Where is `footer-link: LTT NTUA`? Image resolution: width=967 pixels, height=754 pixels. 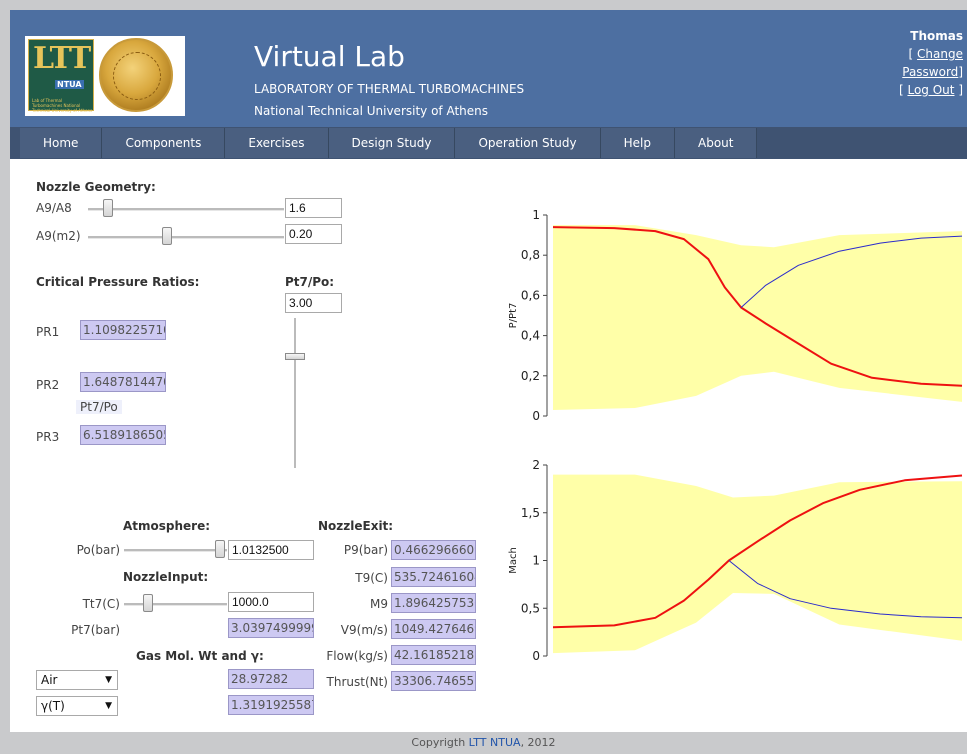
footer-link: LTT NTUA is located at coordinates (495, 742).